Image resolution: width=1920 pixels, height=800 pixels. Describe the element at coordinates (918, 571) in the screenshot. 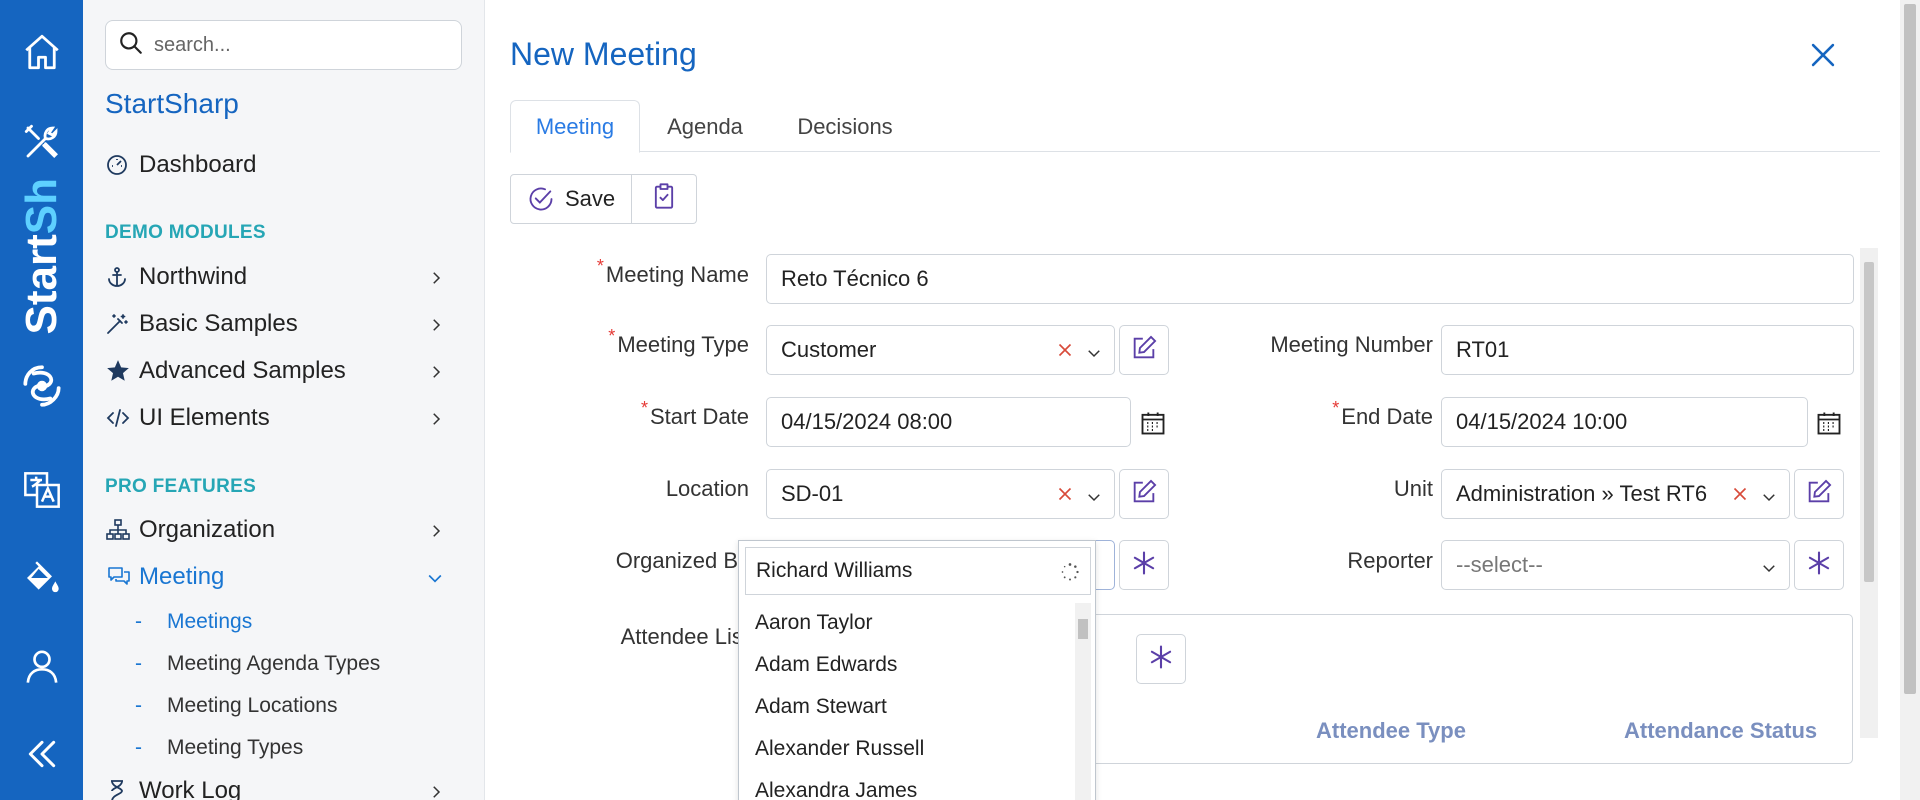

I see `dropdown-search-input: Richard Williams` at that location.